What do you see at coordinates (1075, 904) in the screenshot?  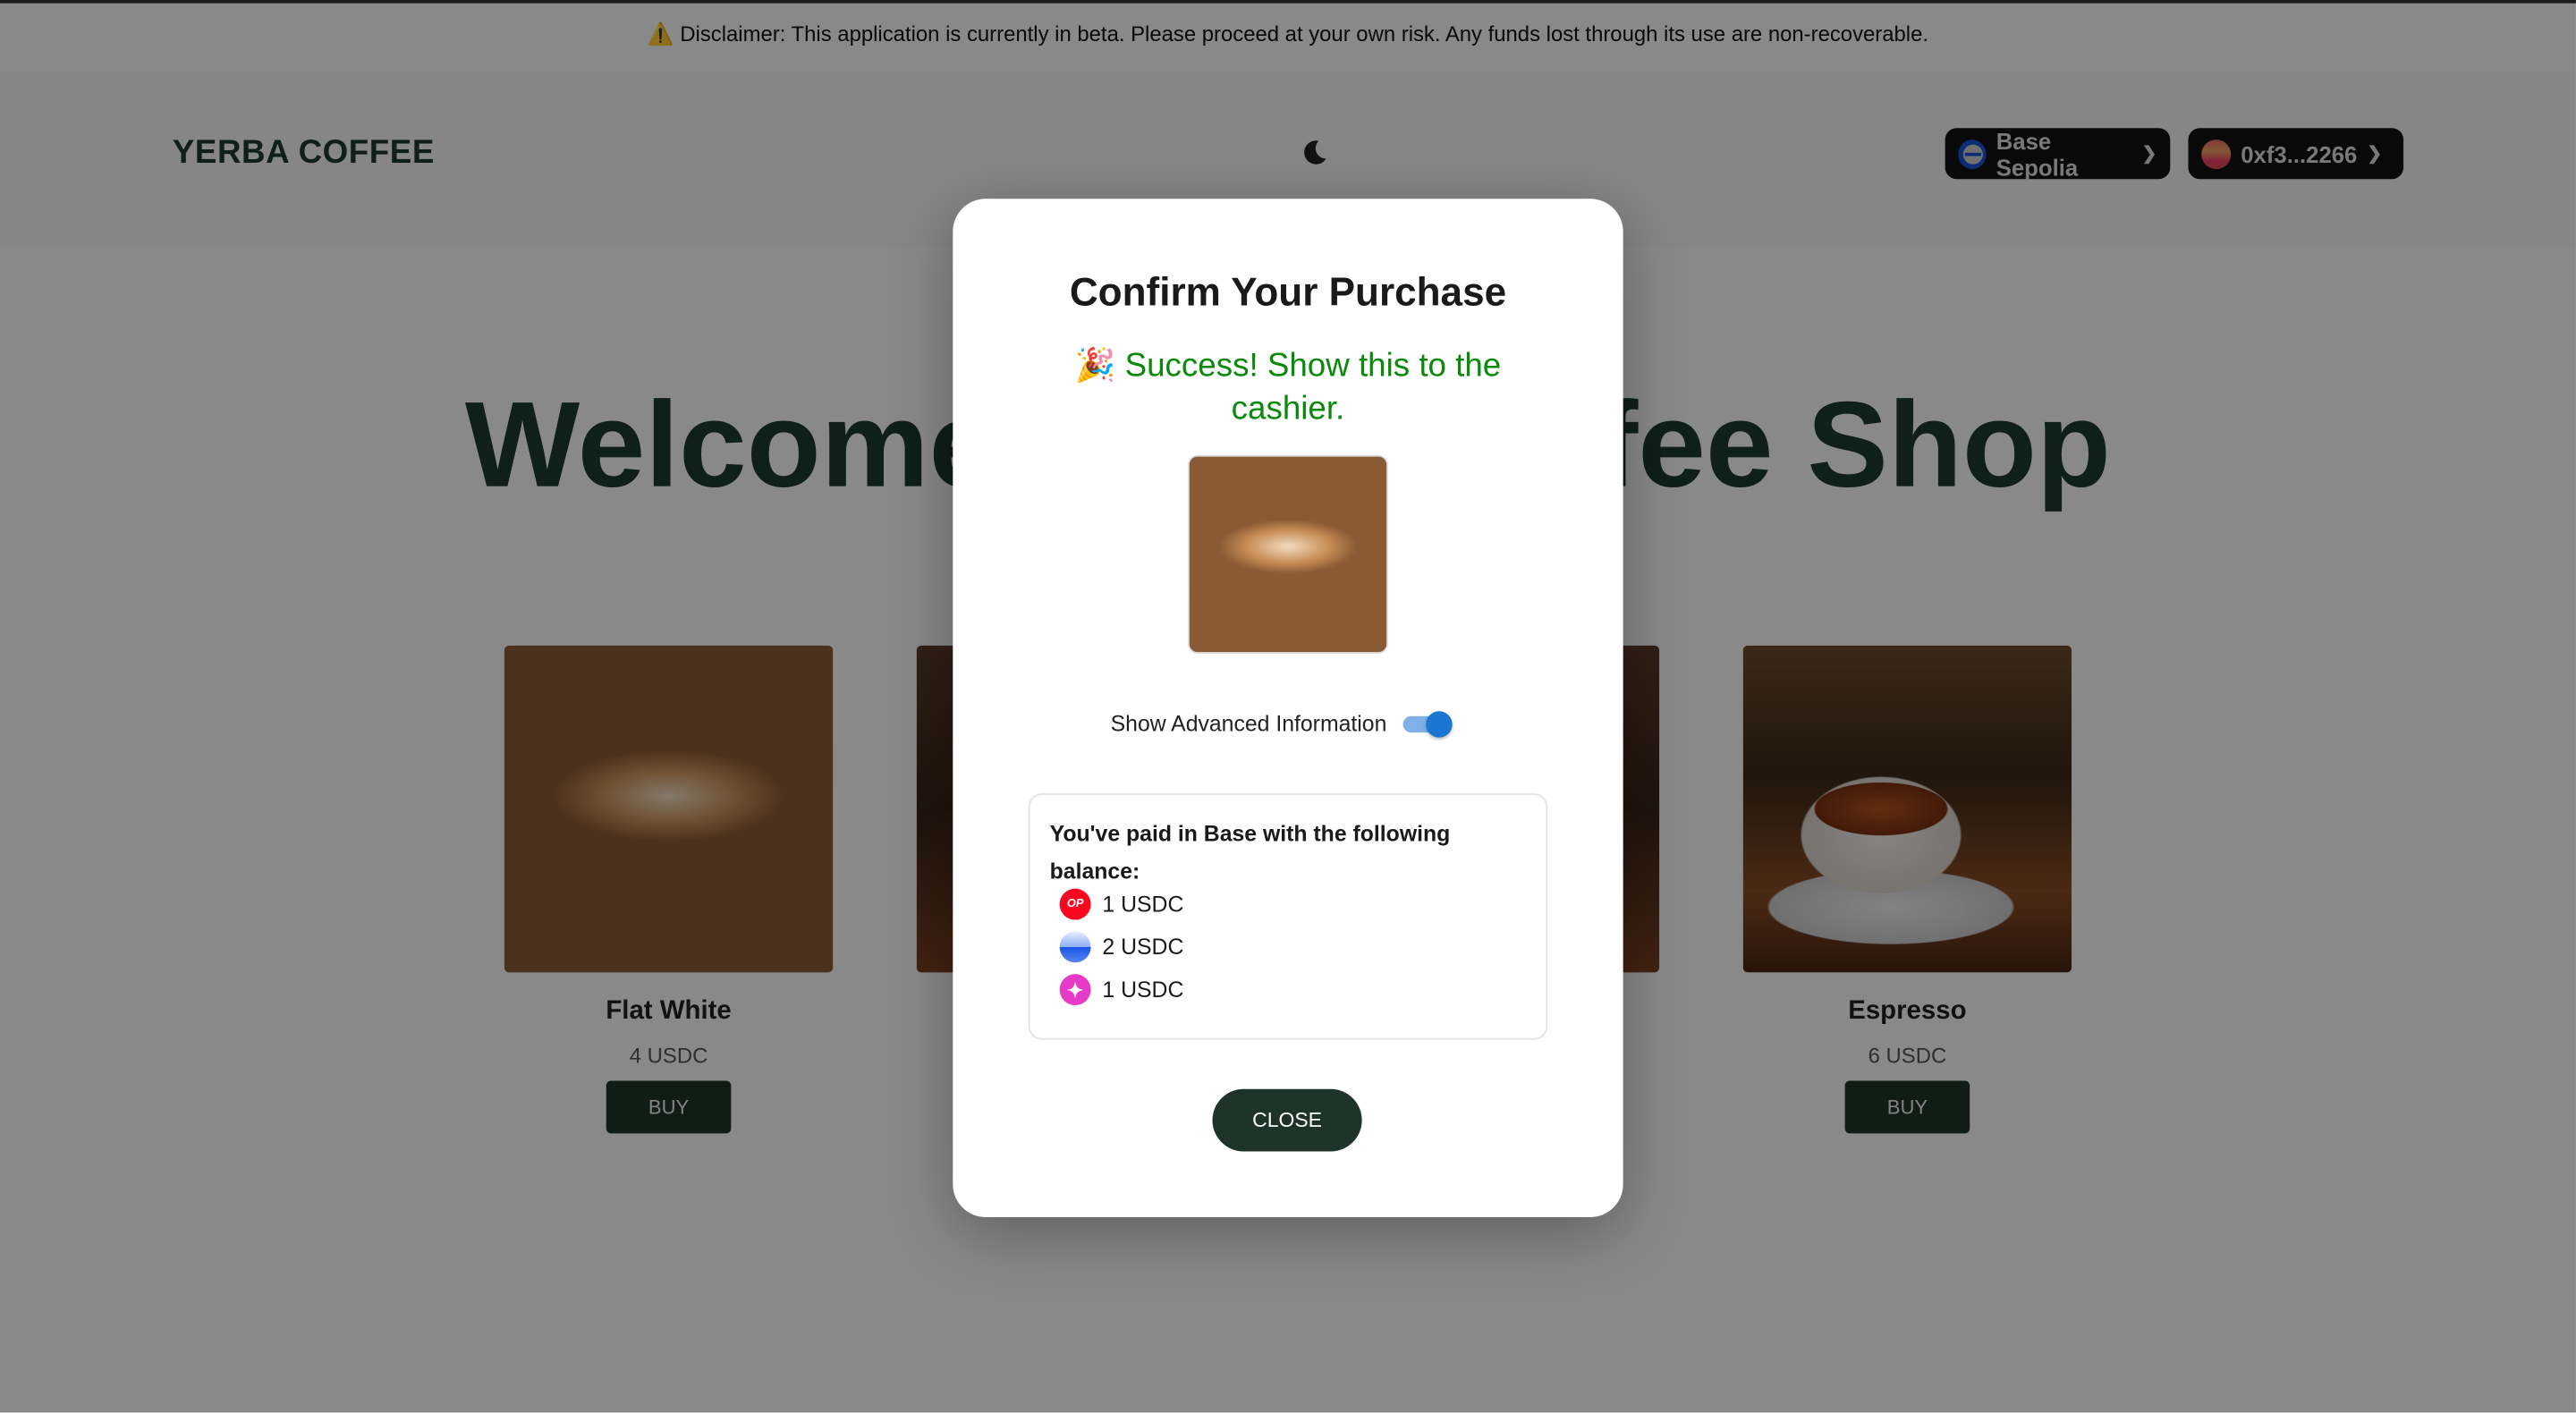 I see `op-icon: OP` at bounding box center [1075, 904].